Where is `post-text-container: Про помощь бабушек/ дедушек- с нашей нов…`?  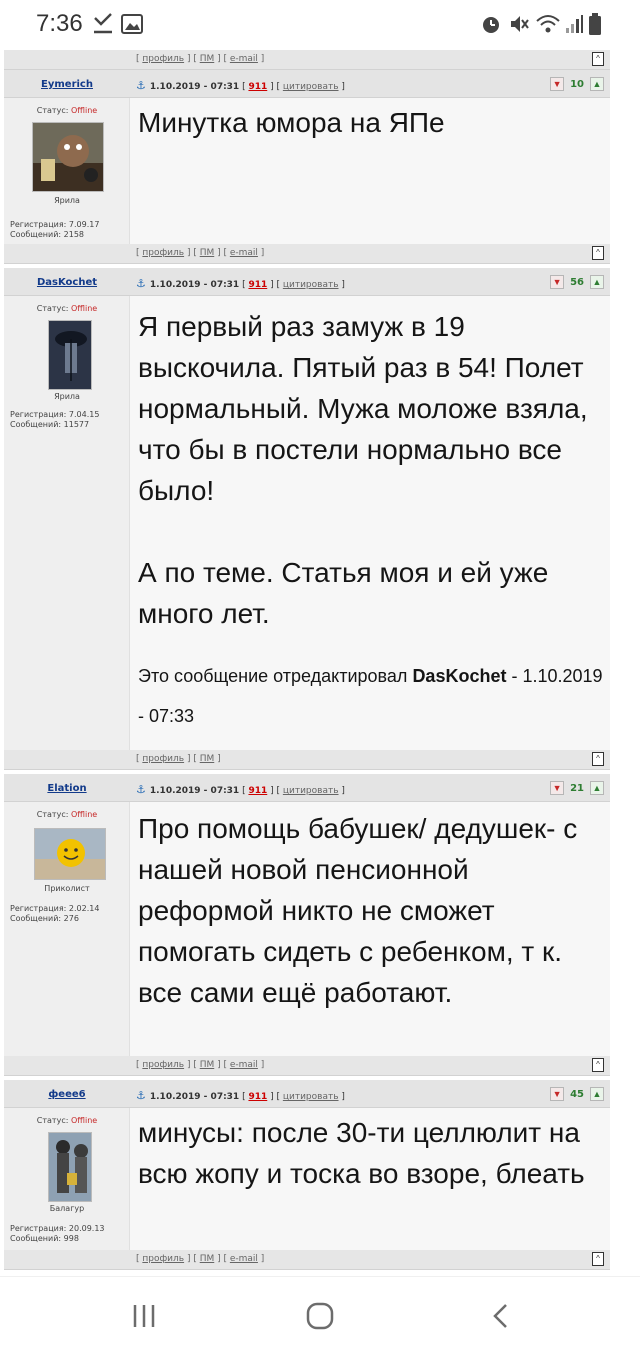 post-text-container: Про помощь бабушек/ дедушек- с нашей нов… is located at coordinates (370, 929).